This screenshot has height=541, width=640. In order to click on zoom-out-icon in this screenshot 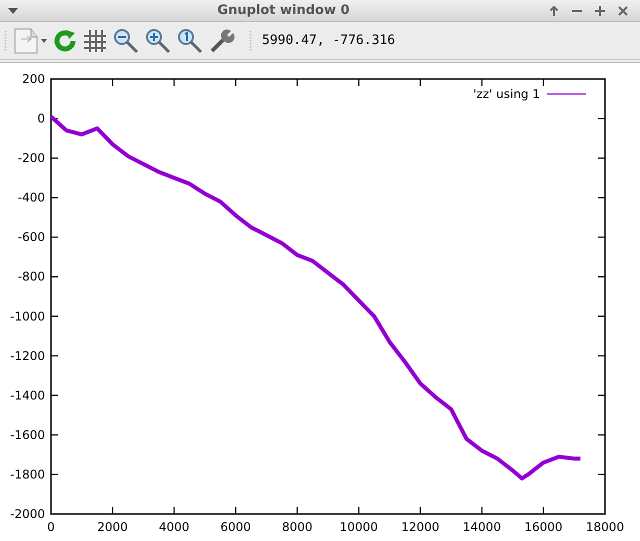, I will do `click(126, 41)`.